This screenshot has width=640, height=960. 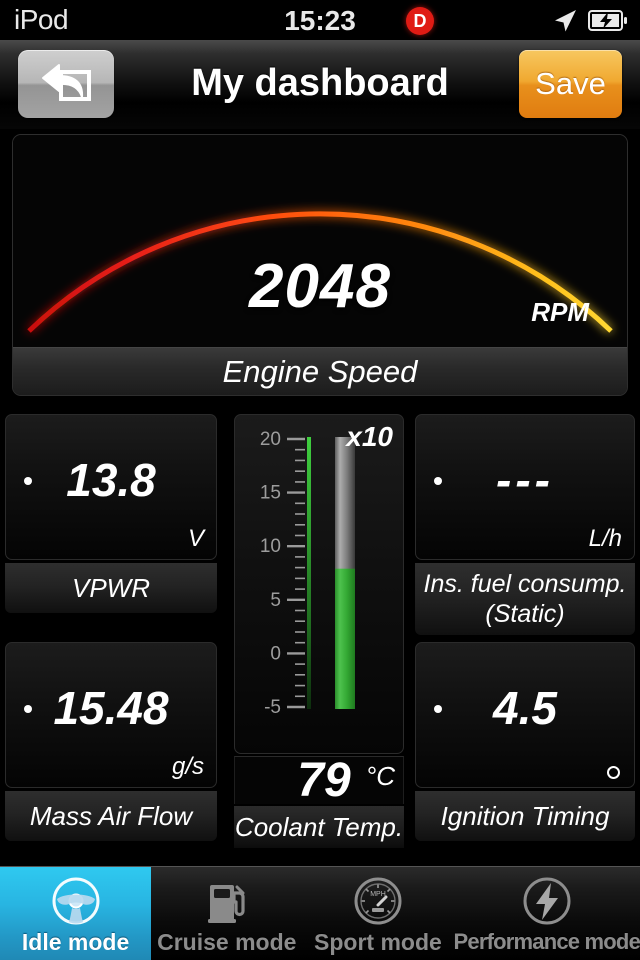 What do you see at coordinates (546, 941) in the screenshot?
I see `tab-performance-mode-label: Performance mode` at bounding box center [546, 941].